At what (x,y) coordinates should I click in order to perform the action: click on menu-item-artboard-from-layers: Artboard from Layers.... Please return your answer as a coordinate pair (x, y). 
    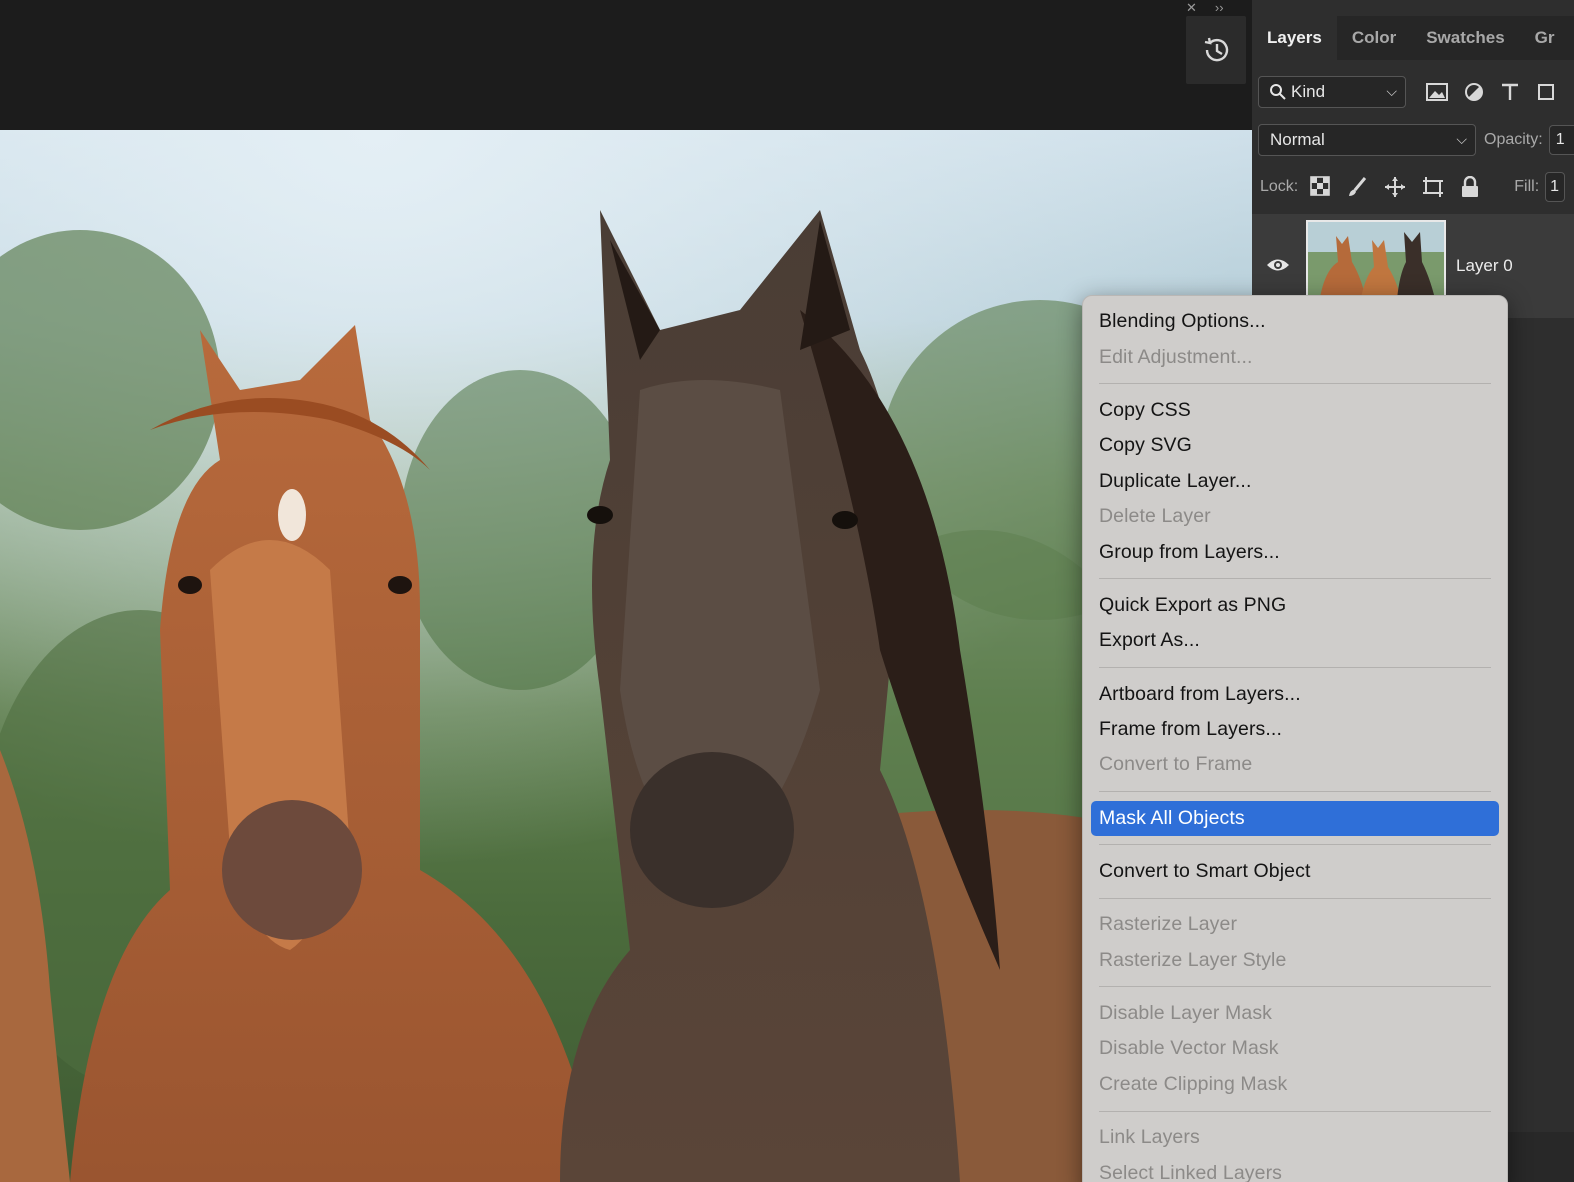
    Looking at the image, I should click on (1295, 694).